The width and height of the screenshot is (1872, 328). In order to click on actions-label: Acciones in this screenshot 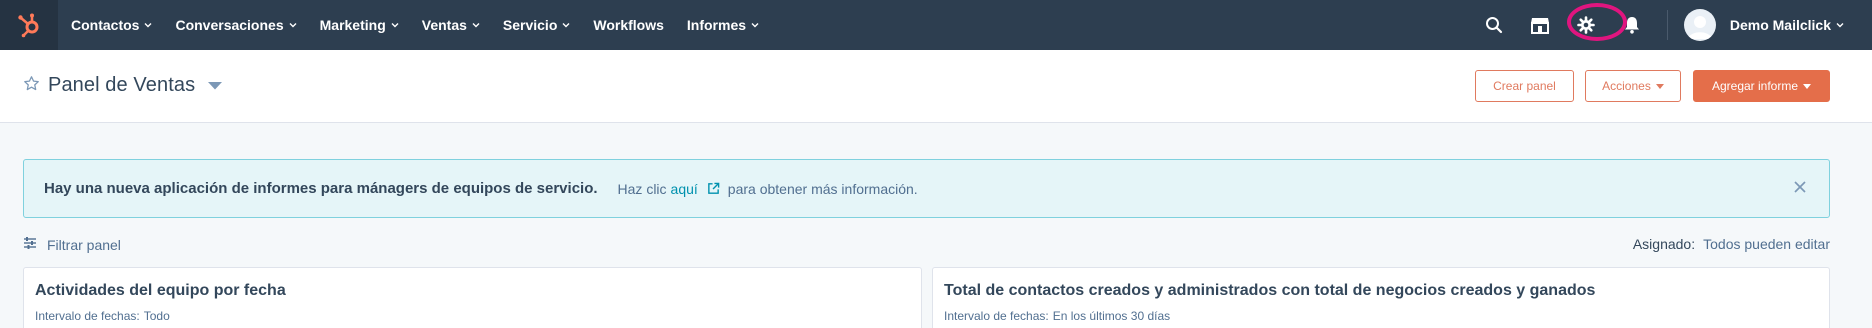, I will do `click(1626, 86)`.